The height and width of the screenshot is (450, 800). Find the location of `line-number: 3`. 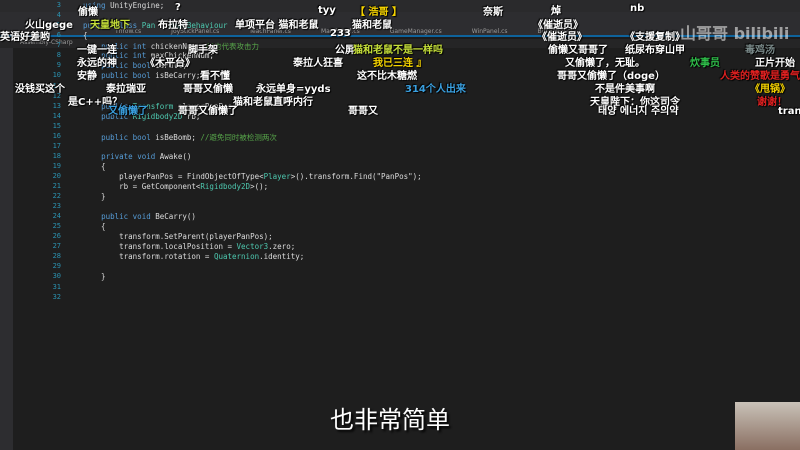

line-number: 3 is located at coordinates (58, 5).